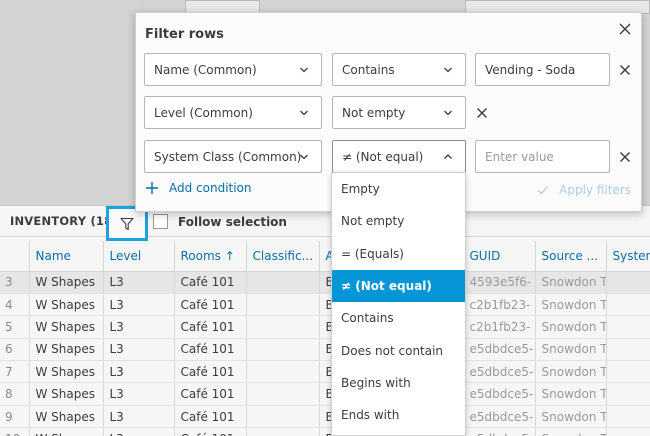  What do you see at coordinates (625, 29) in the screenshot?
I see `close-icon` at bounding box center [625, 29].